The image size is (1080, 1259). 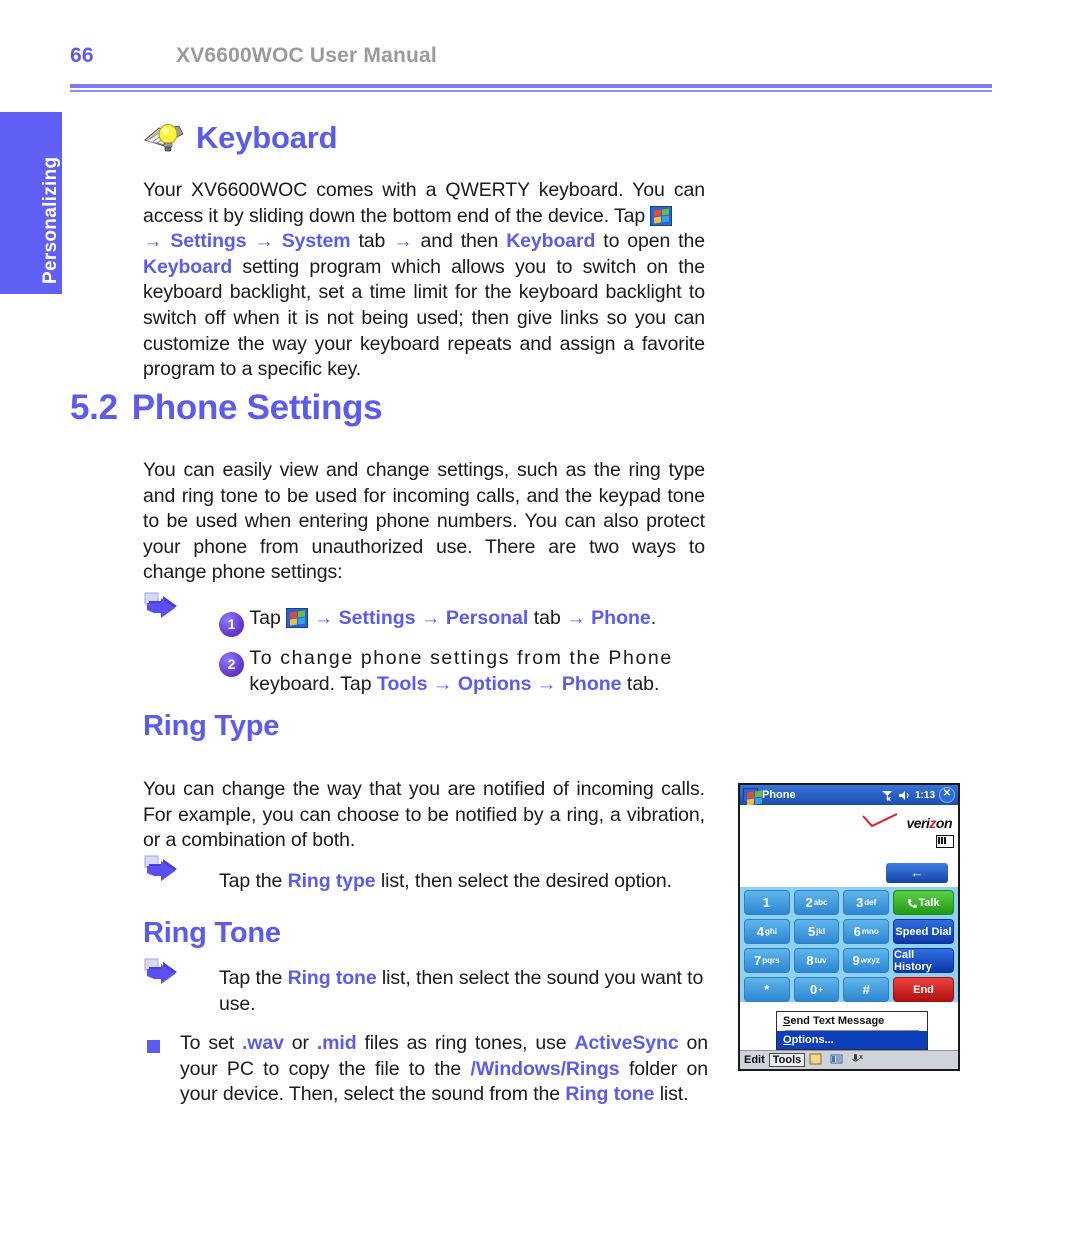 I want to click on arrow-glyph-2: →, so click(x=264, y=241).